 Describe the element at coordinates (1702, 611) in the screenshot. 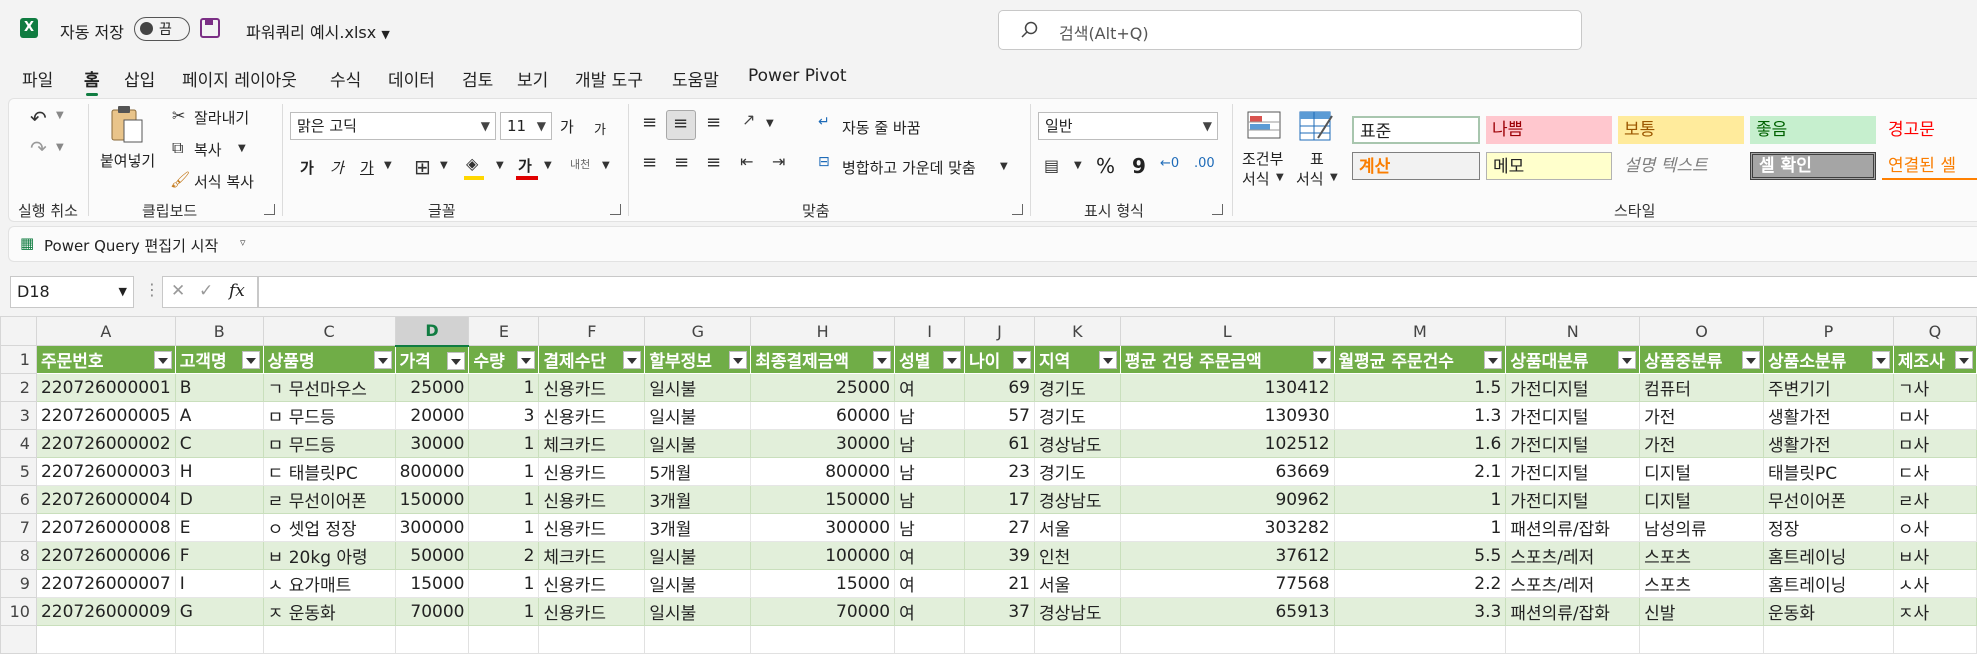

I see `table-cell: 신발` at that location.